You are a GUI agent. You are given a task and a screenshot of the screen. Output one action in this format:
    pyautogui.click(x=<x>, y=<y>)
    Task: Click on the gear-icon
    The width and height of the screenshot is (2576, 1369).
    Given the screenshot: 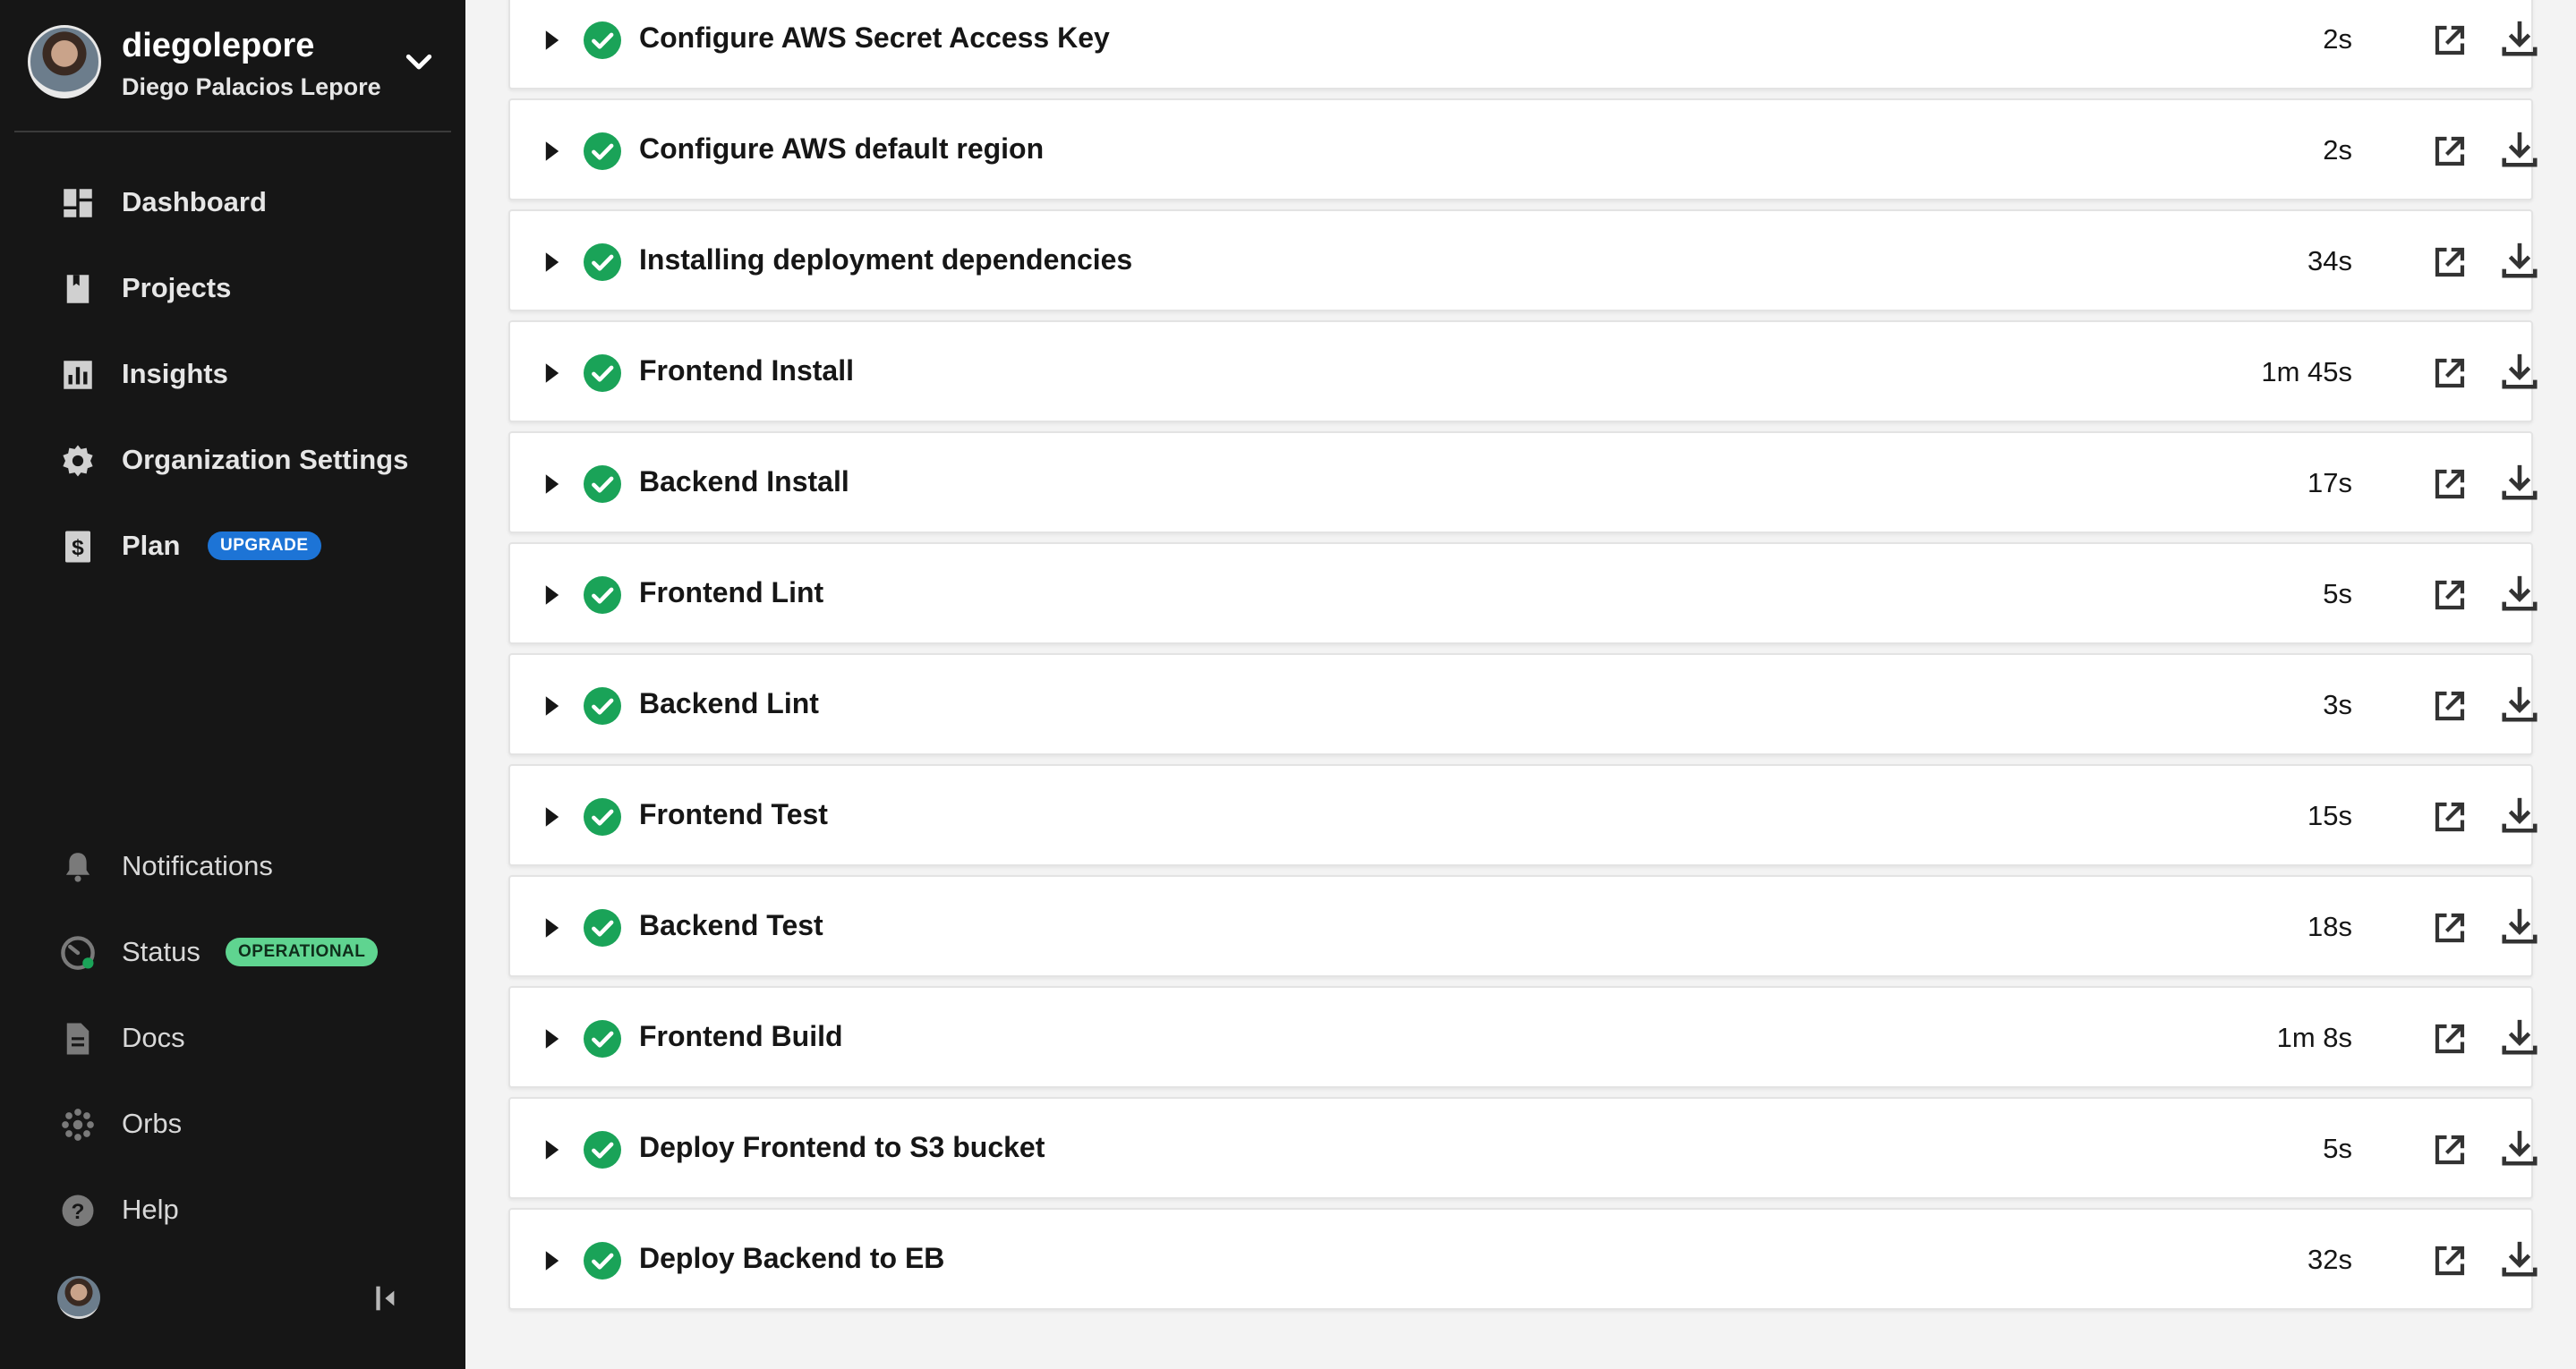 What is the action you would take?
    pyautogui.click(x=78, y=461)
    